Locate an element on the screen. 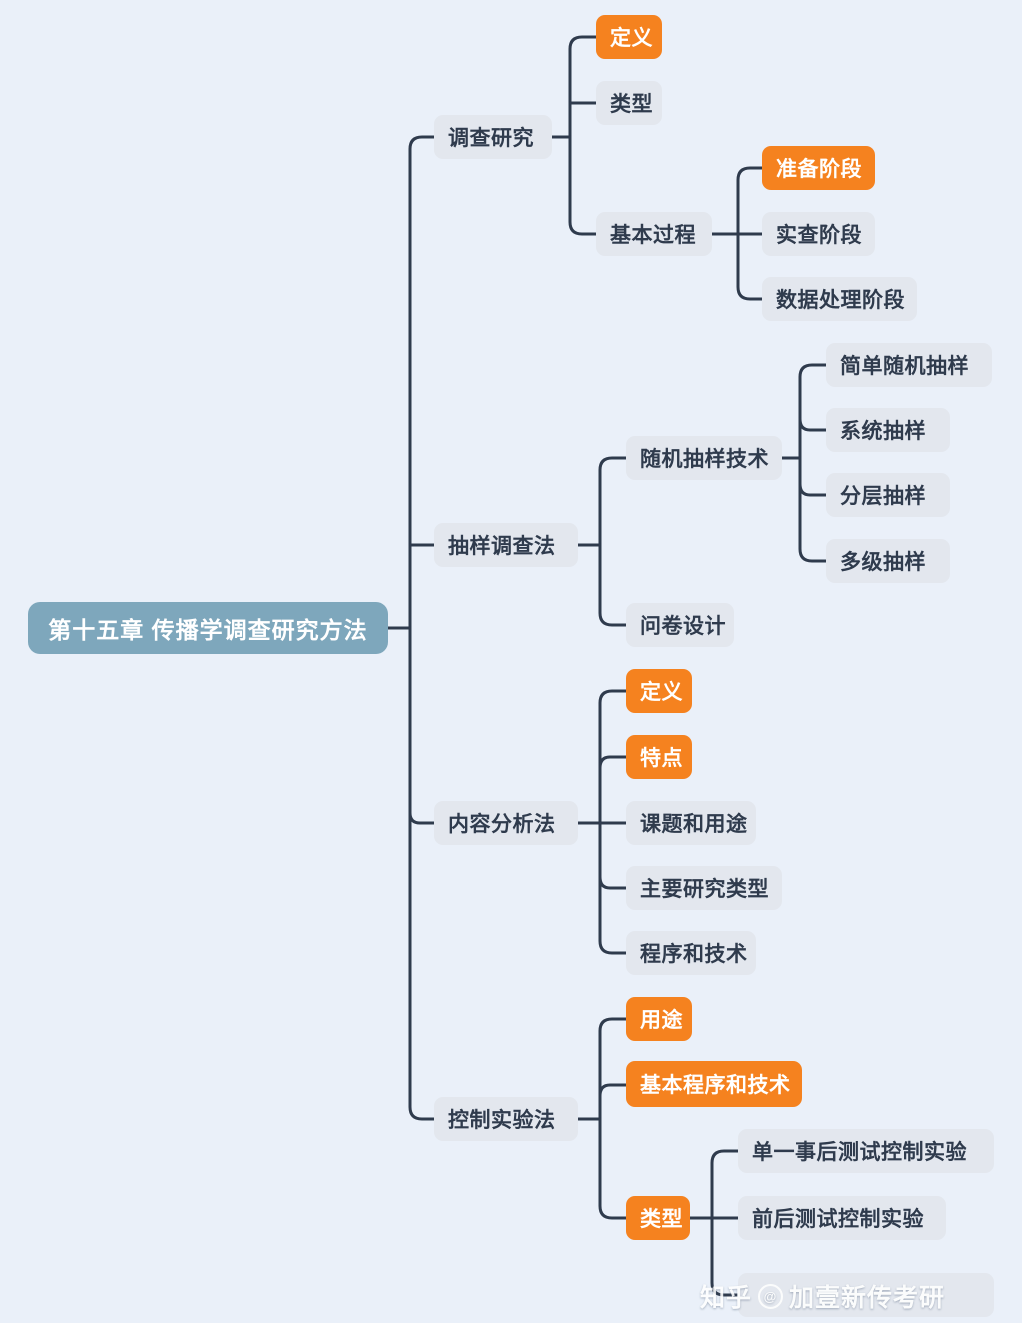  node-label: 抽样调查法 is located at coordinates (502, 546).